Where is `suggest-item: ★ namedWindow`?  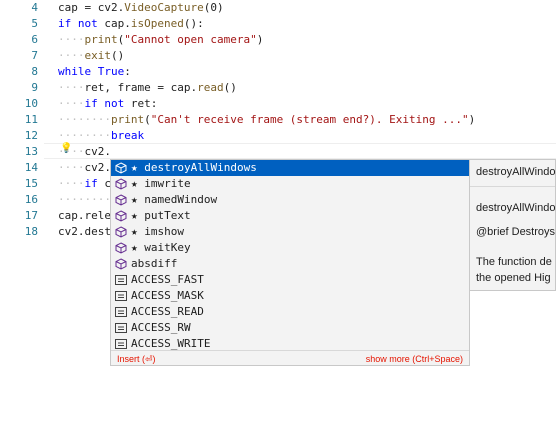
suggest-item: ★ namedWindow is located at coordinates (290, 200).